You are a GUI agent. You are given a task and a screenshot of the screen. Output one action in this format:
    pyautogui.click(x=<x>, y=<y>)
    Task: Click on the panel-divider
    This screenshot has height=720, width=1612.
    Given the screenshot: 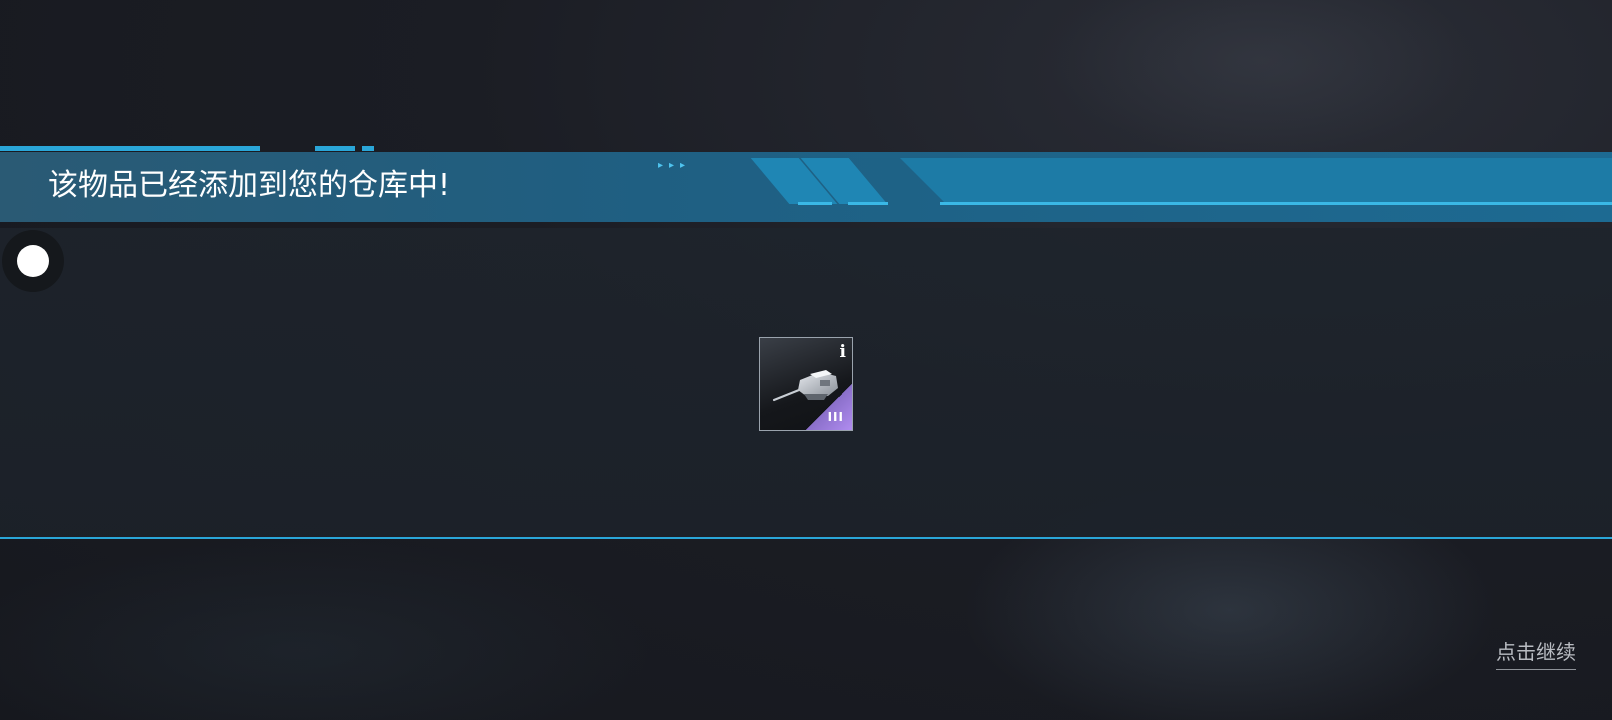 What is the action you would take?
    pyautogui.click(x=806, y=538)
    